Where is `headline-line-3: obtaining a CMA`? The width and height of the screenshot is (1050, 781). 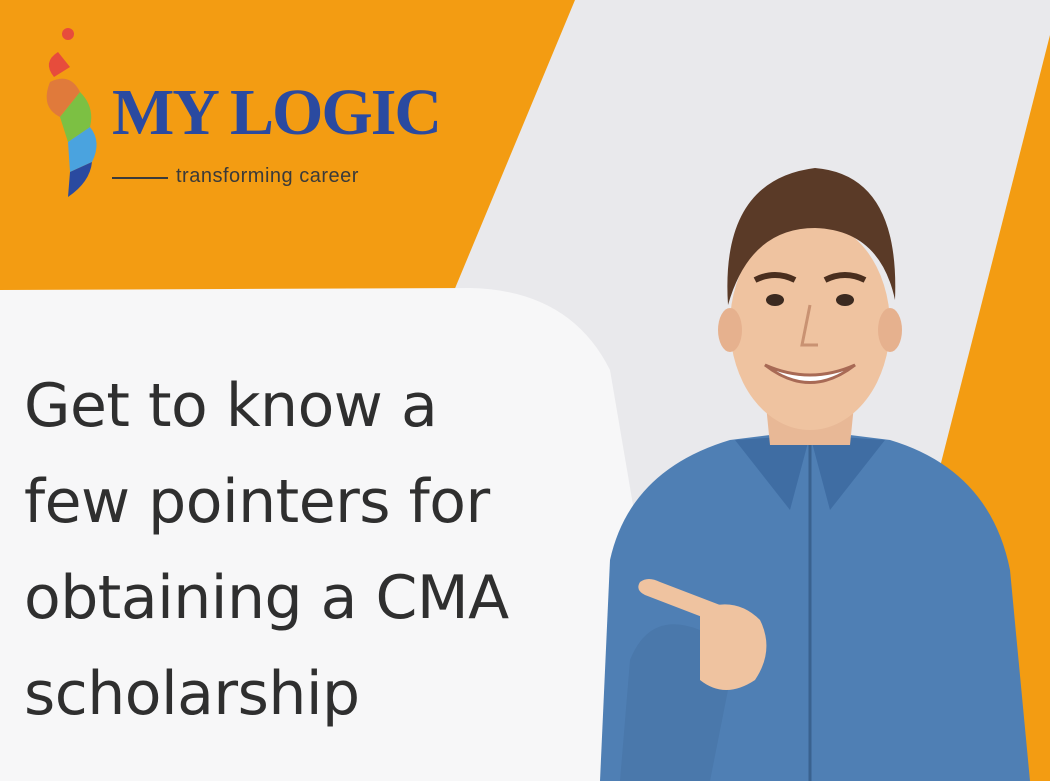 headline-line-3: obtaining a CMA is located at coordinates (266, 598).